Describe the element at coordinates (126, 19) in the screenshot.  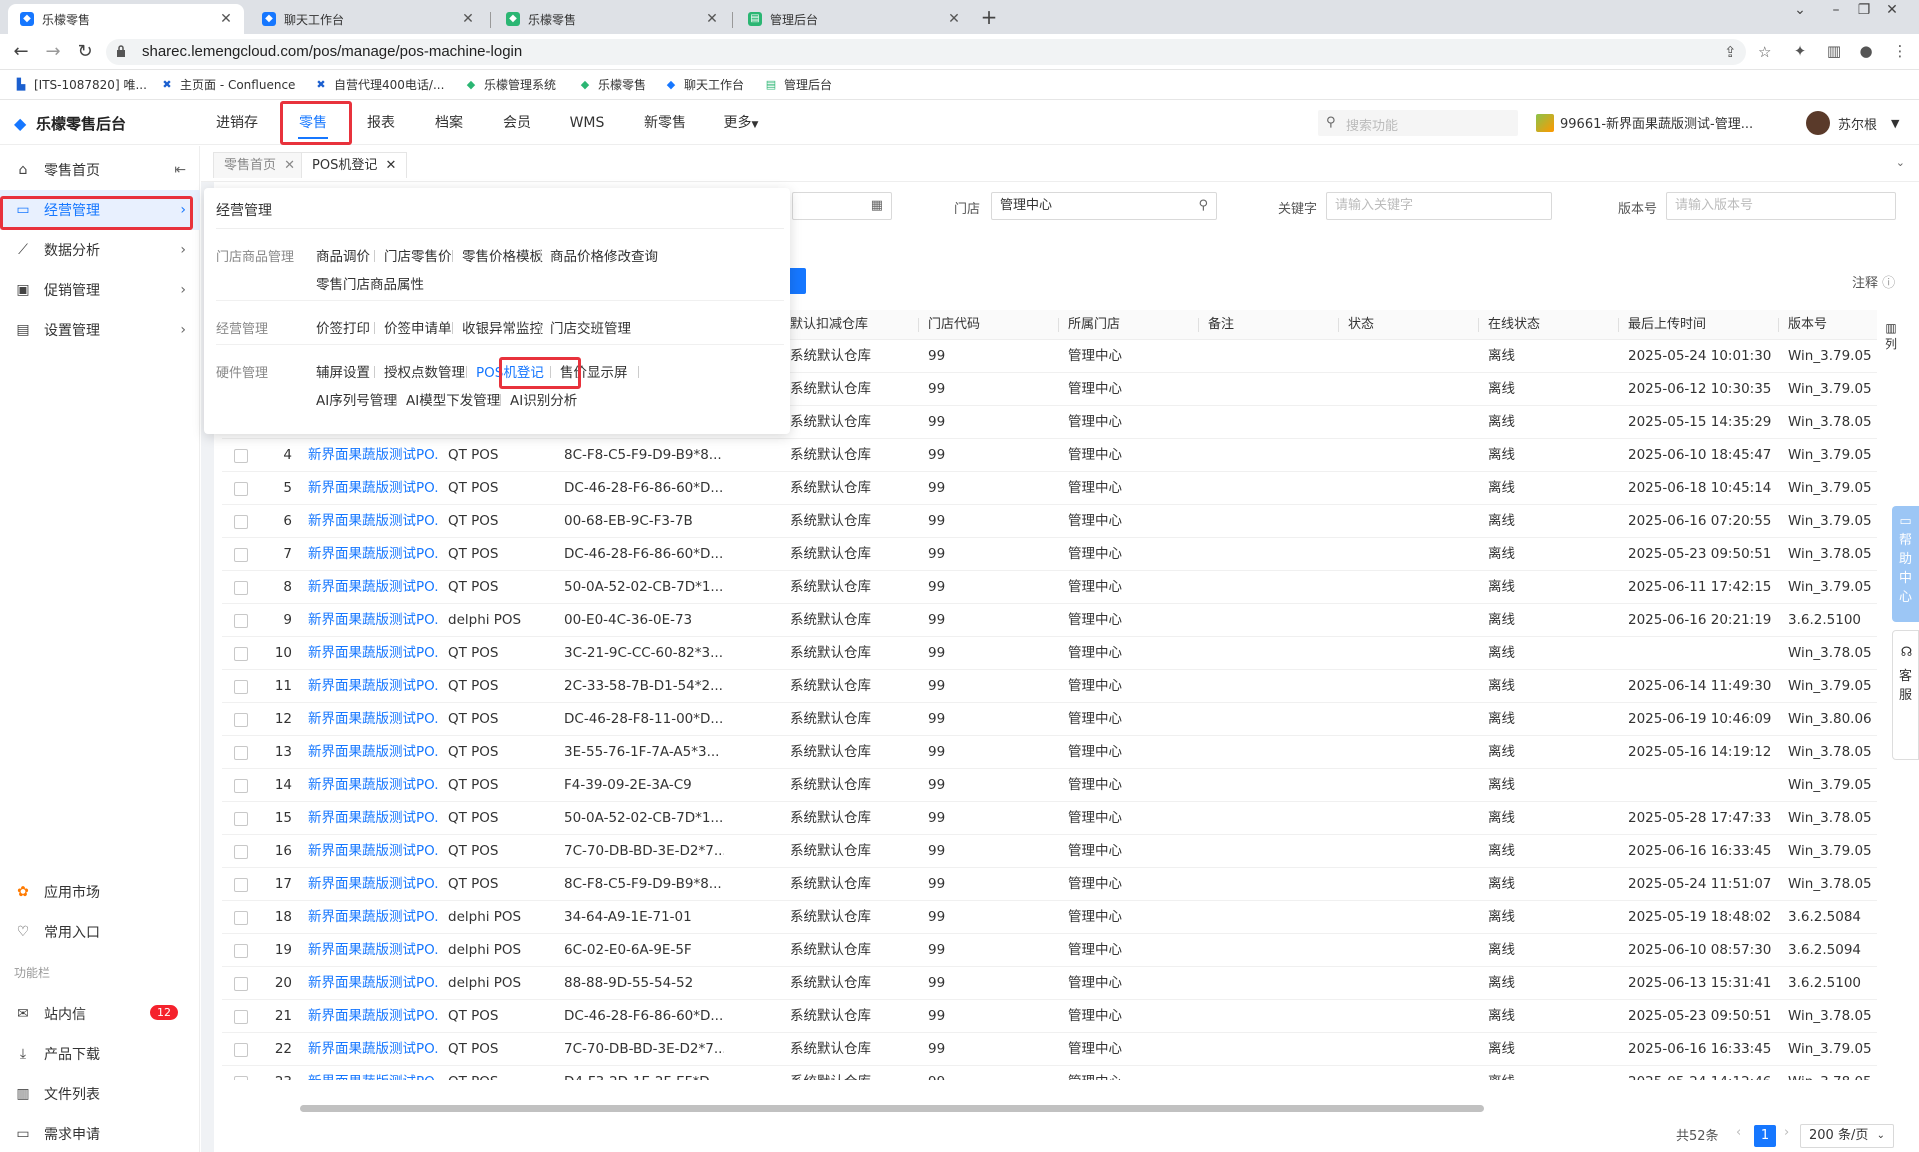
I see `browser-tab-1: ◆ 乐檬零售 ✕` at that location.